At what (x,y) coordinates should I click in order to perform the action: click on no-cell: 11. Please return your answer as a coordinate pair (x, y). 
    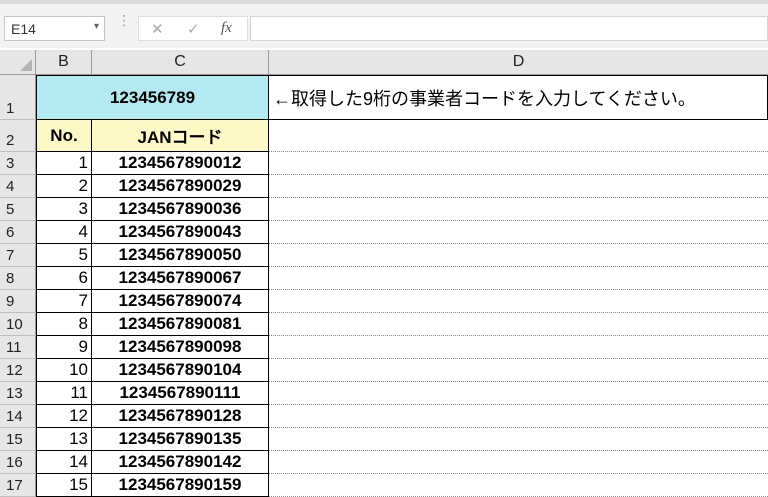
    Looking at the image, I should click on (64, 393).